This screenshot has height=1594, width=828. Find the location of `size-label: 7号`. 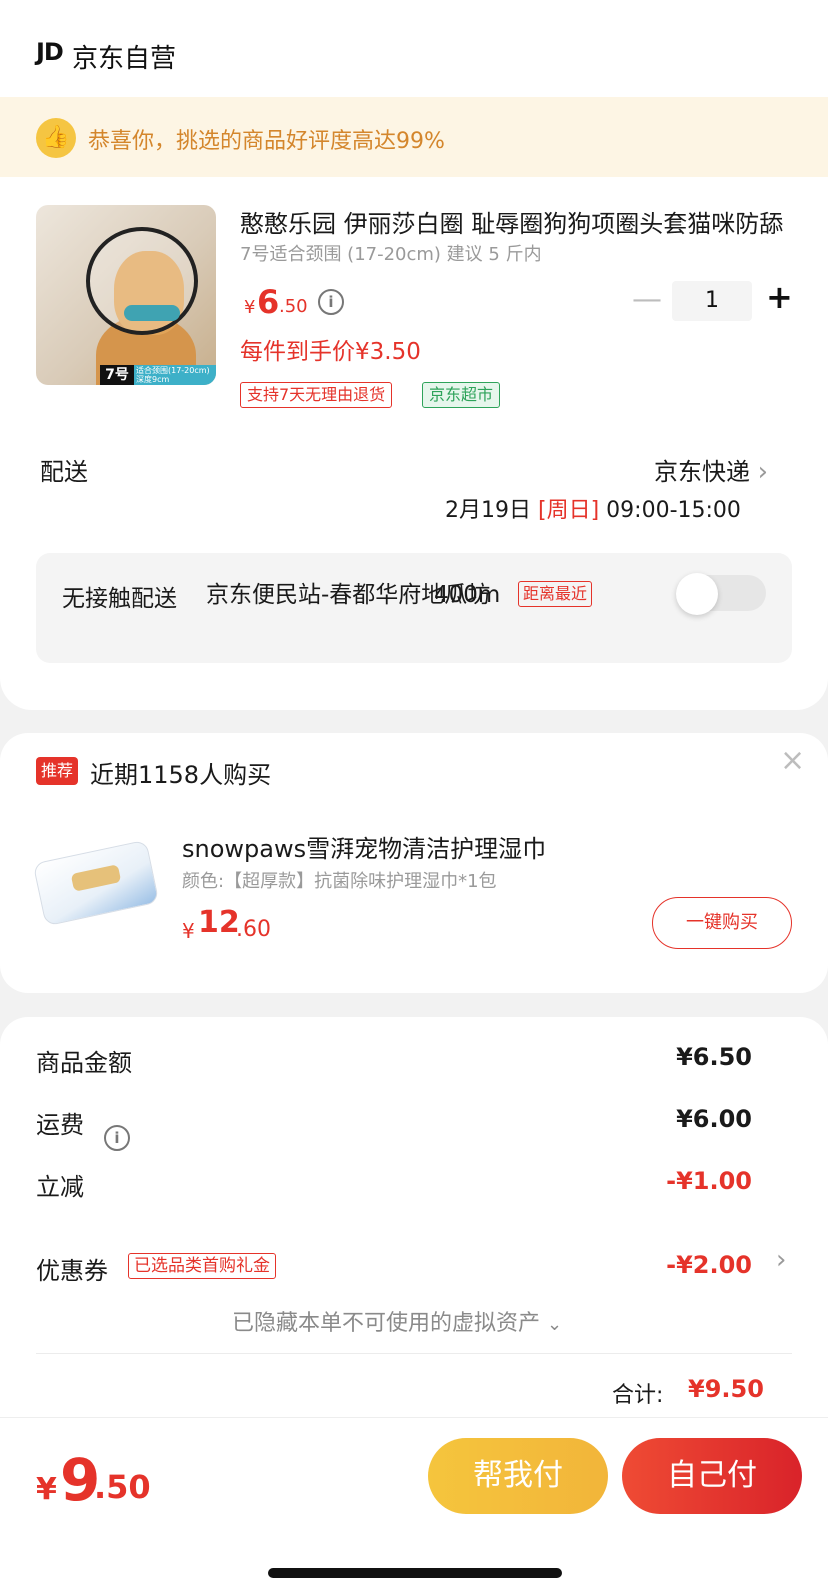

size-label: 7号 is located at coordinates (117, 375).